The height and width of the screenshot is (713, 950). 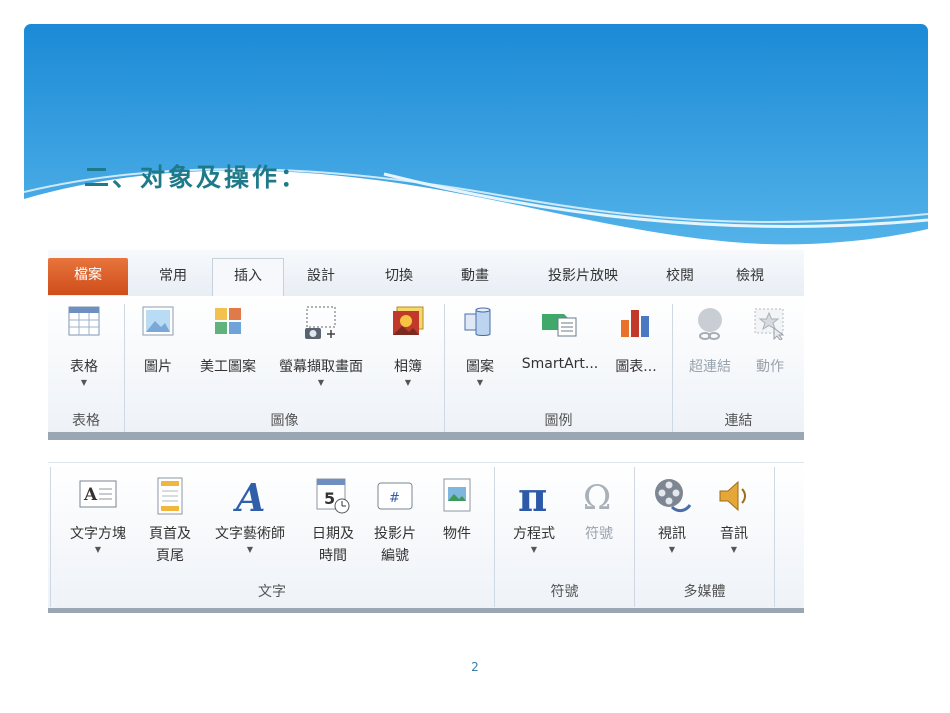 I want to click on video-button: 視訊 ▼, so click(x=672, y=515).